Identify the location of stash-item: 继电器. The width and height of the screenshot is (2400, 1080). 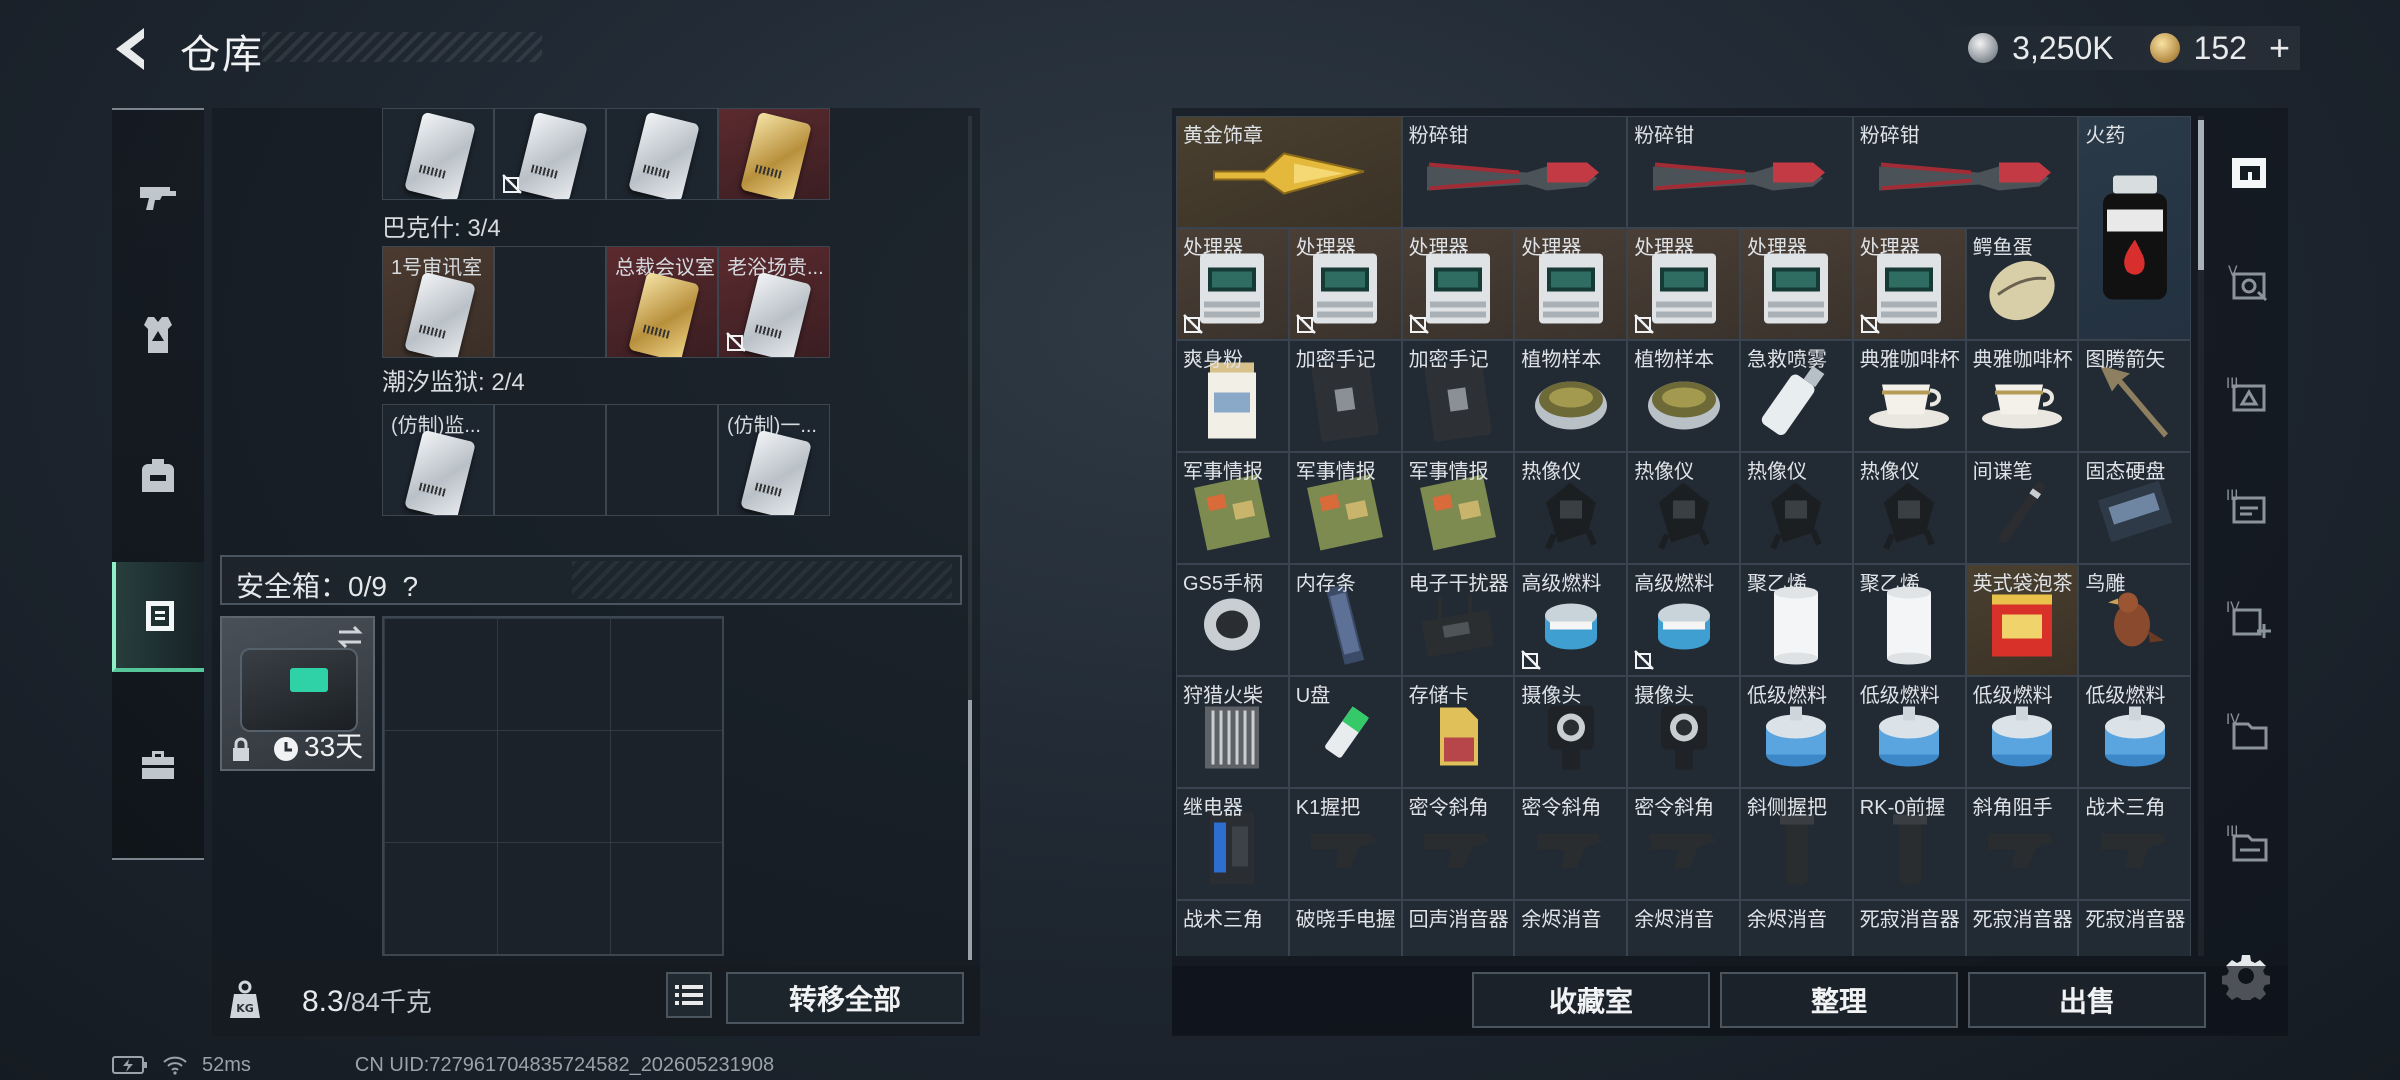
(1232, 844).